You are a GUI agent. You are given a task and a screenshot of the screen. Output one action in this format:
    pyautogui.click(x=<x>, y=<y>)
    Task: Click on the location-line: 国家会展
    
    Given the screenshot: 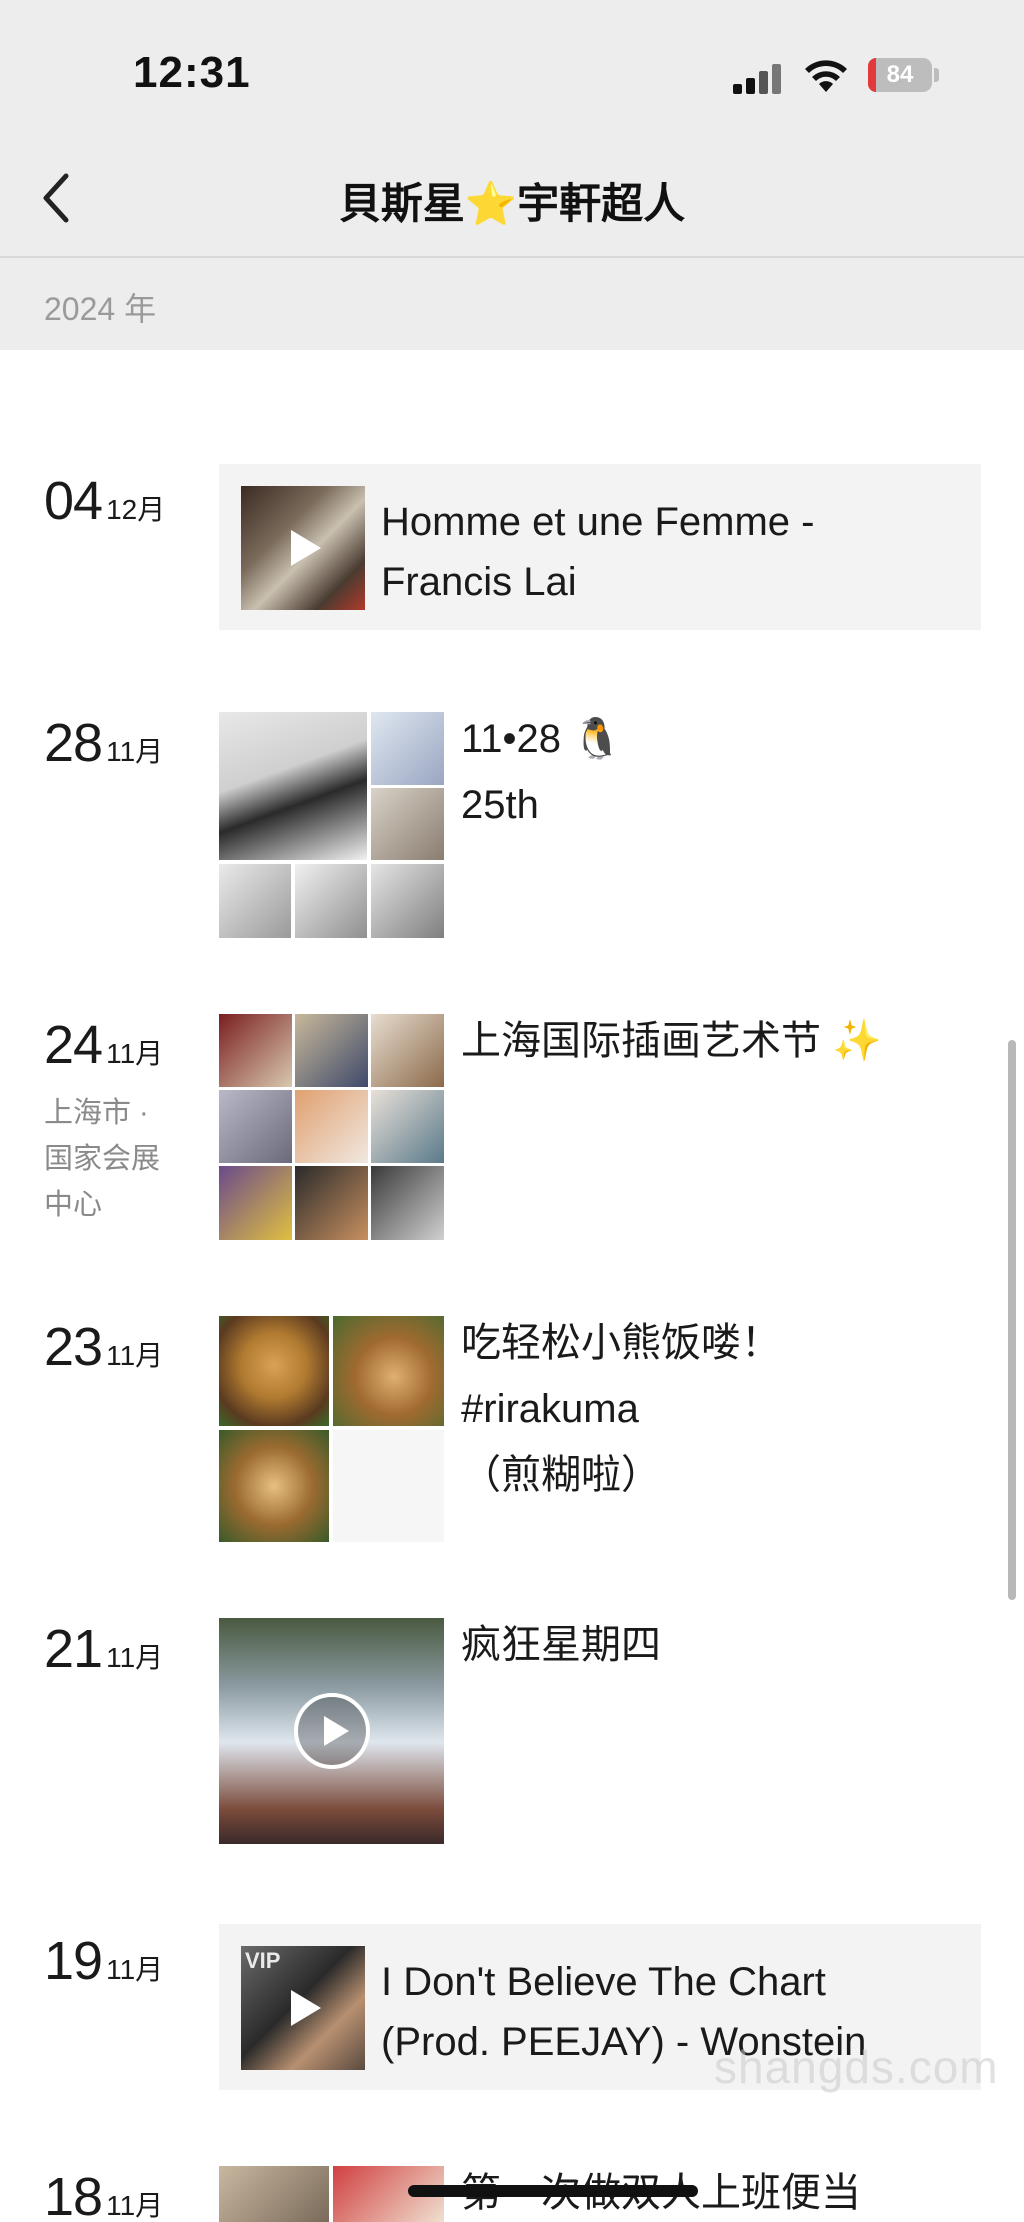 What is the action you would take?
    pyautogui.click(x=102, y=1159)
    